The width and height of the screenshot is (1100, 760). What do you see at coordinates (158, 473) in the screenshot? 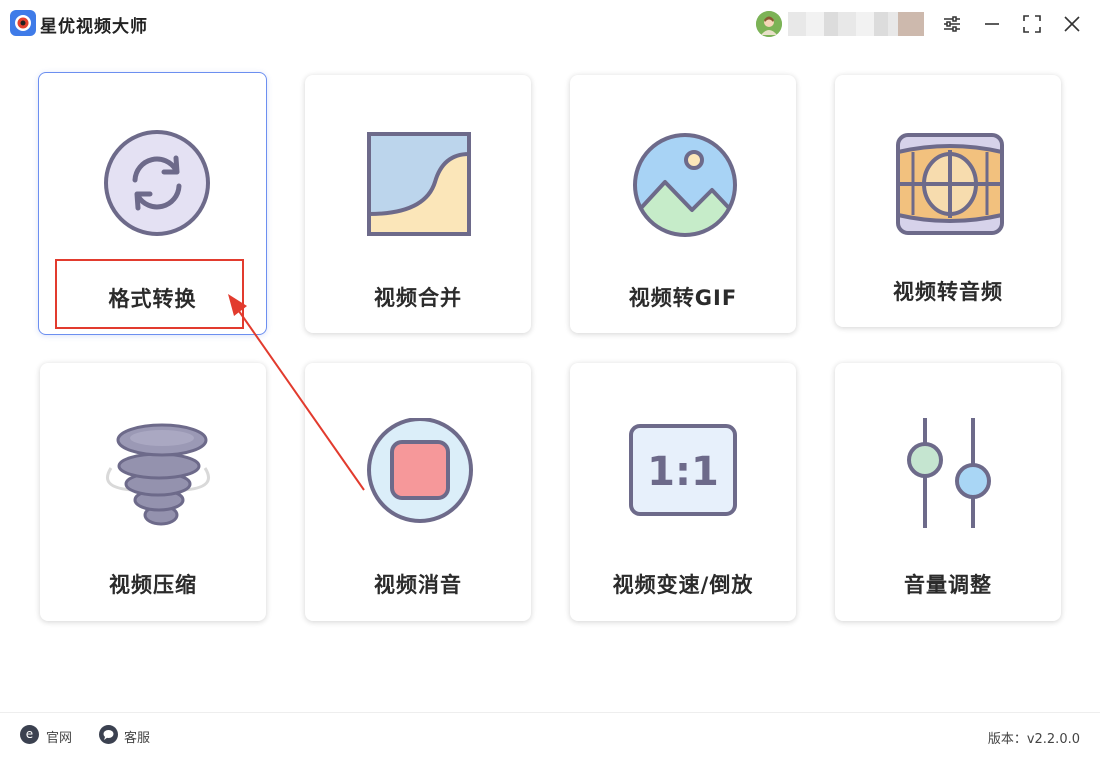
I see `video-compress-icon` at bounding box center [158, 473].